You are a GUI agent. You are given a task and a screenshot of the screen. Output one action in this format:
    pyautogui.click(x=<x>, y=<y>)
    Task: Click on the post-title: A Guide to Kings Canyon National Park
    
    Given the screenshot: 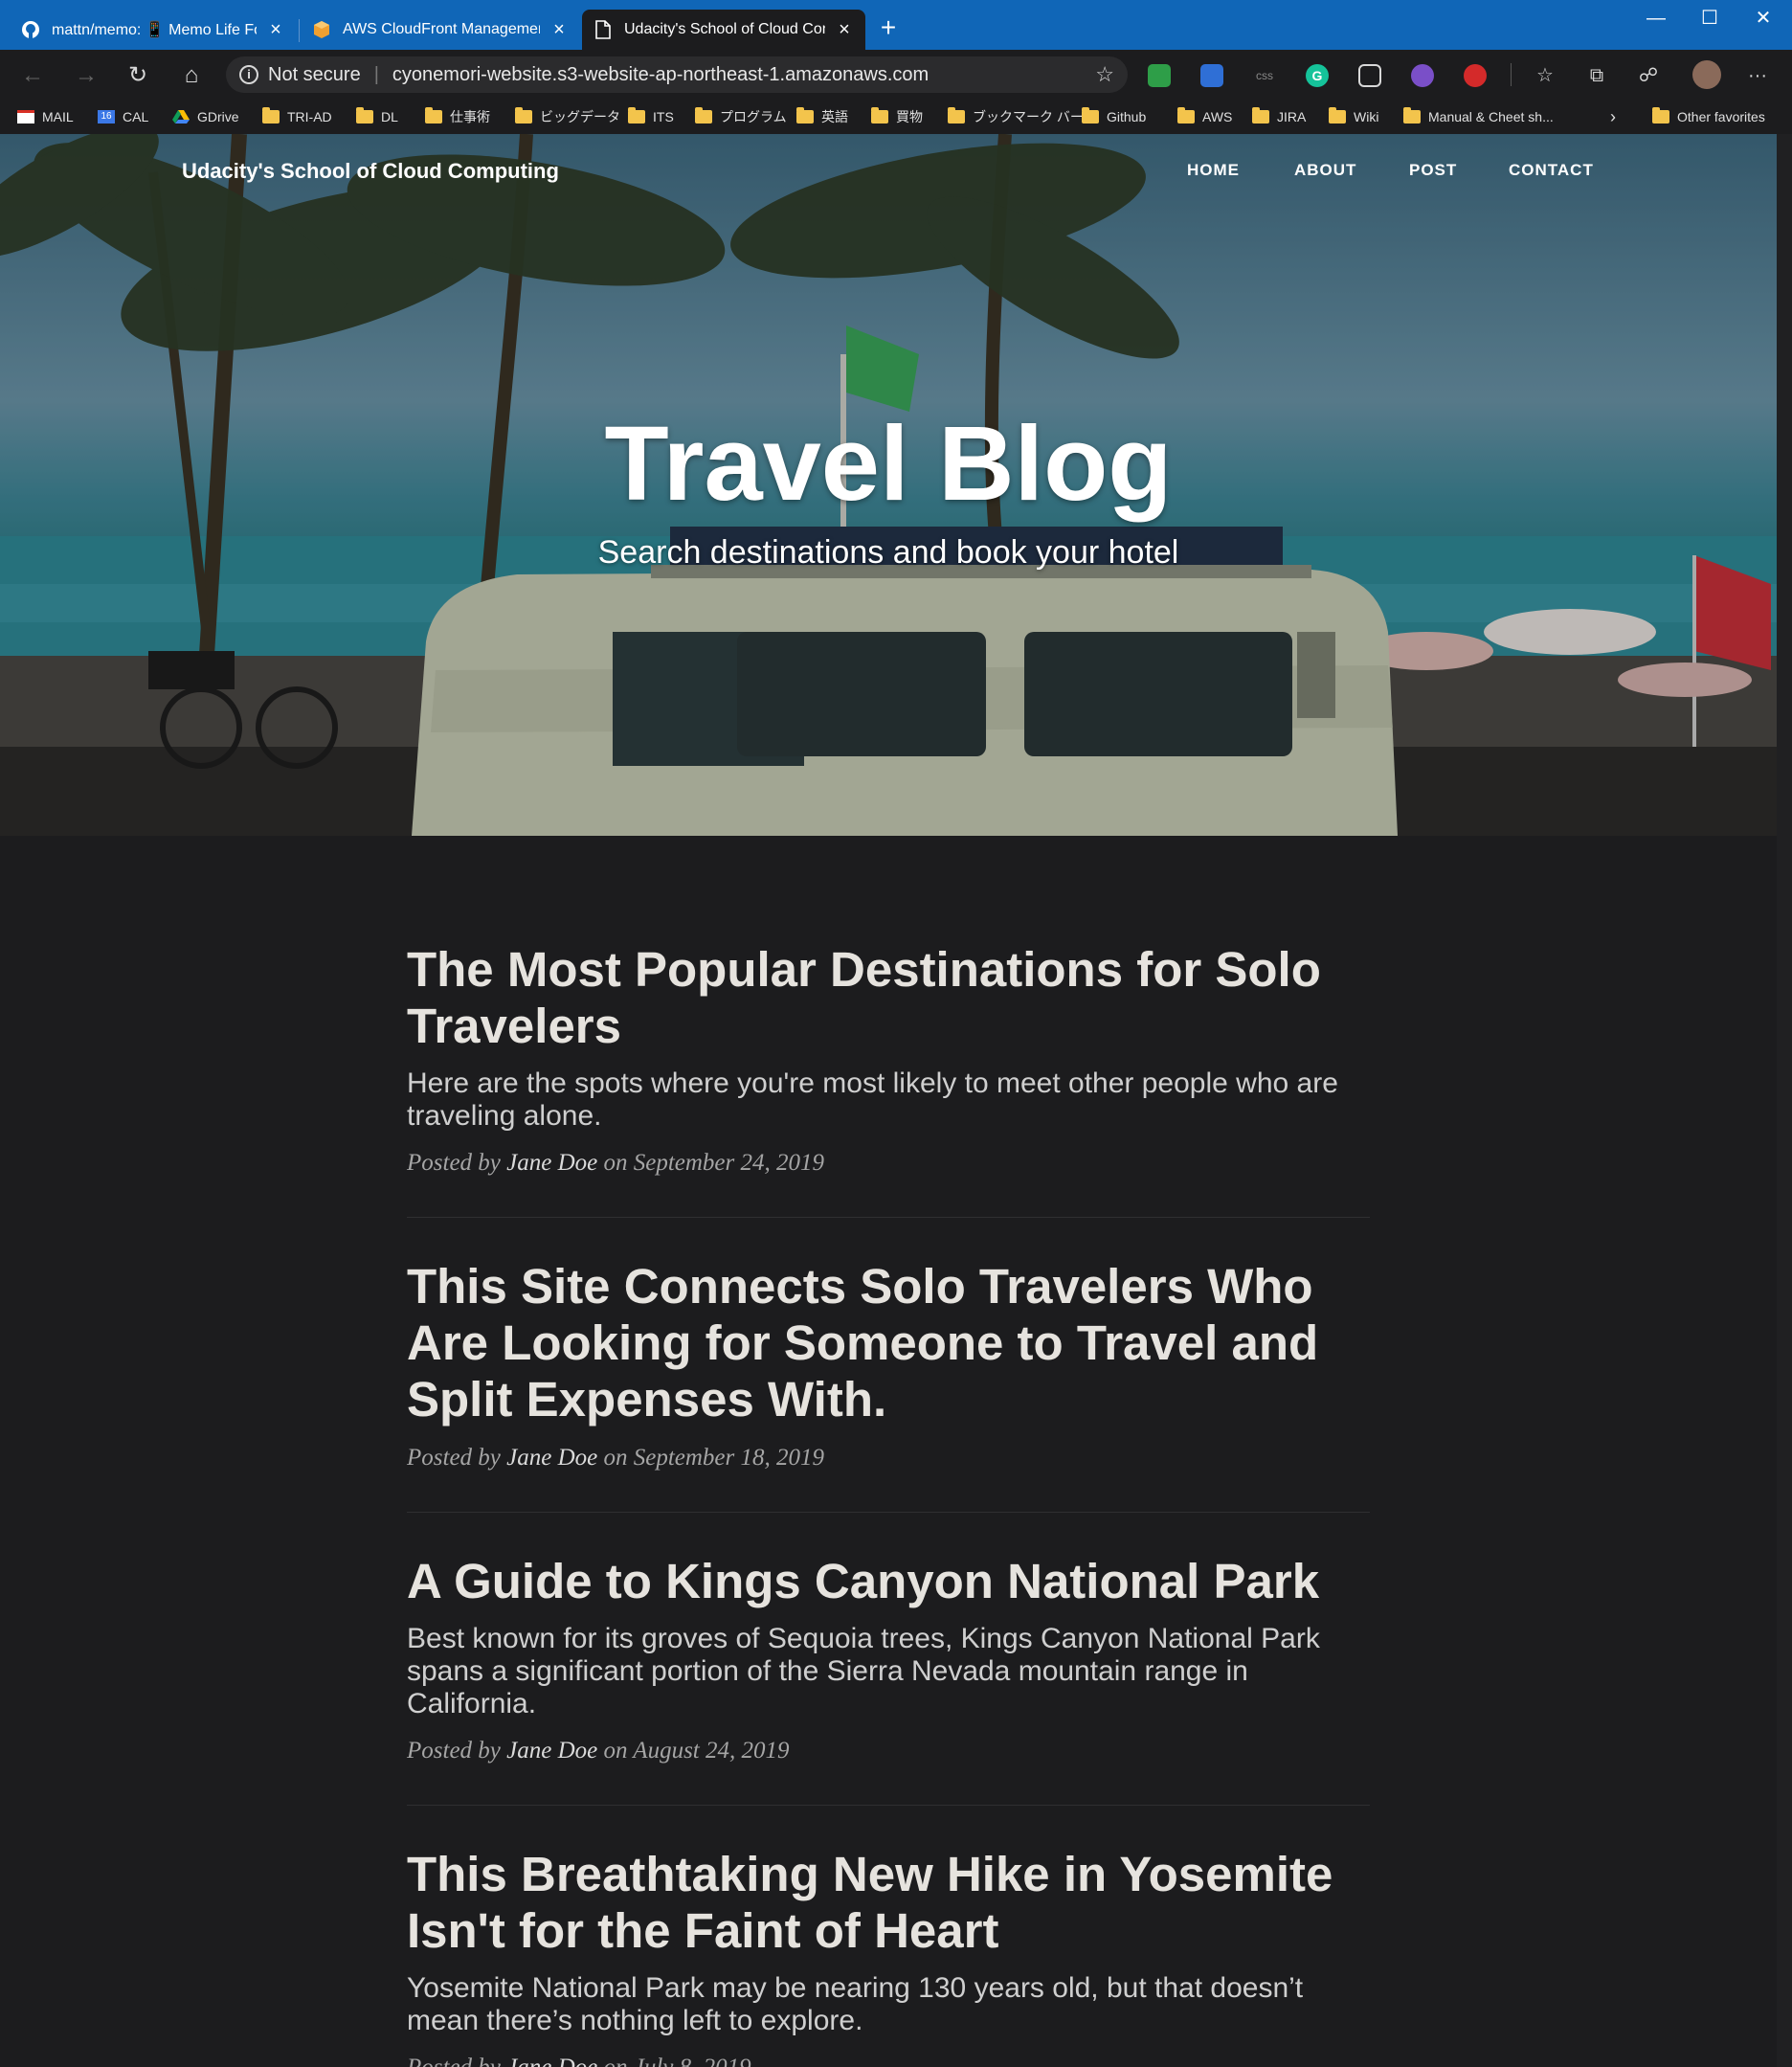 What is the action you would take?
    pyautogui.click(x=889, y=1581)
    